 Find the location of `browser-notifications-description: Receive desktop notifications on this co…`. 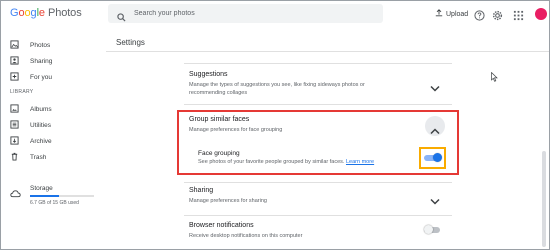

browser-notifications-description: Receive desktop notifications on this co… is located at coordinates (246, 236).